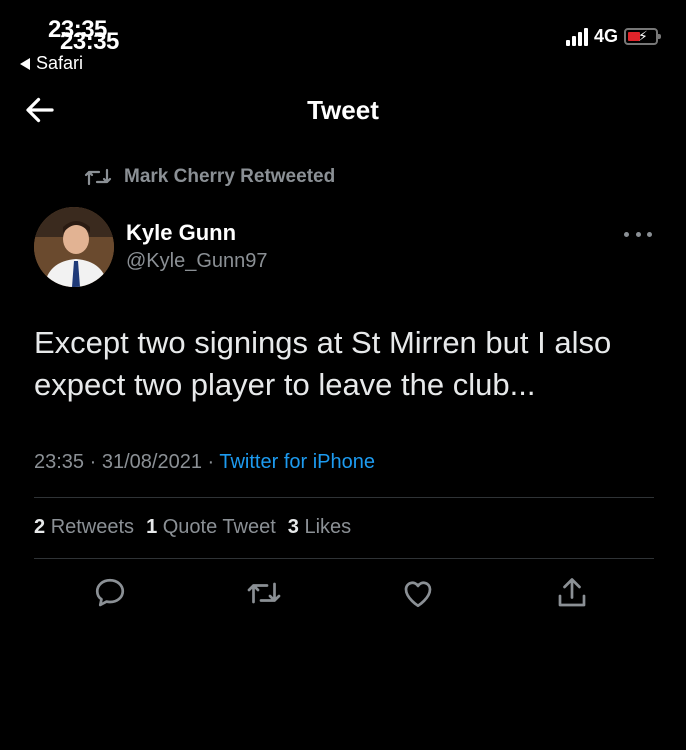 The width and height of the screenshot is (686, 750). I want to click on quote-label: Quote Tweet, so click(219, 527).